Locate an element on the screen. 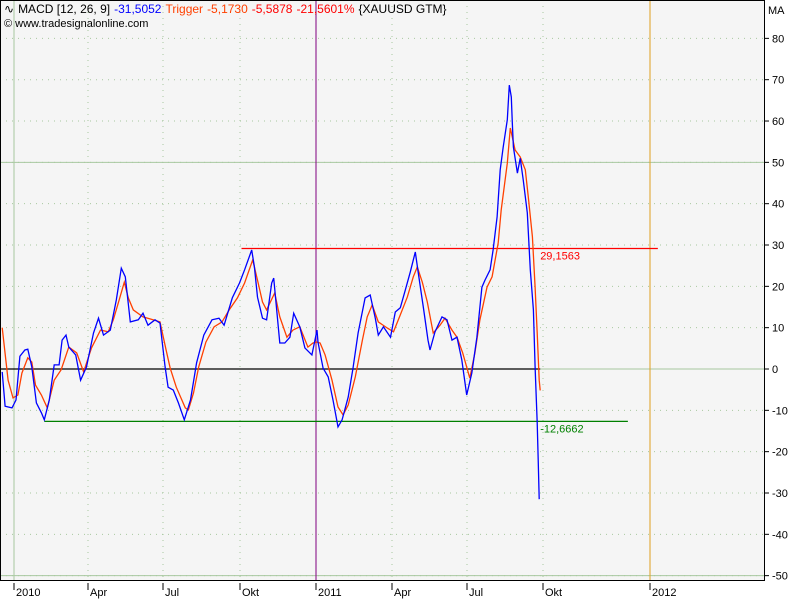 Image resolution: width=800 pixels, height=600 pixels. indicator-name: MACD [12, 26, 9] is located at coordinates (64, 9).